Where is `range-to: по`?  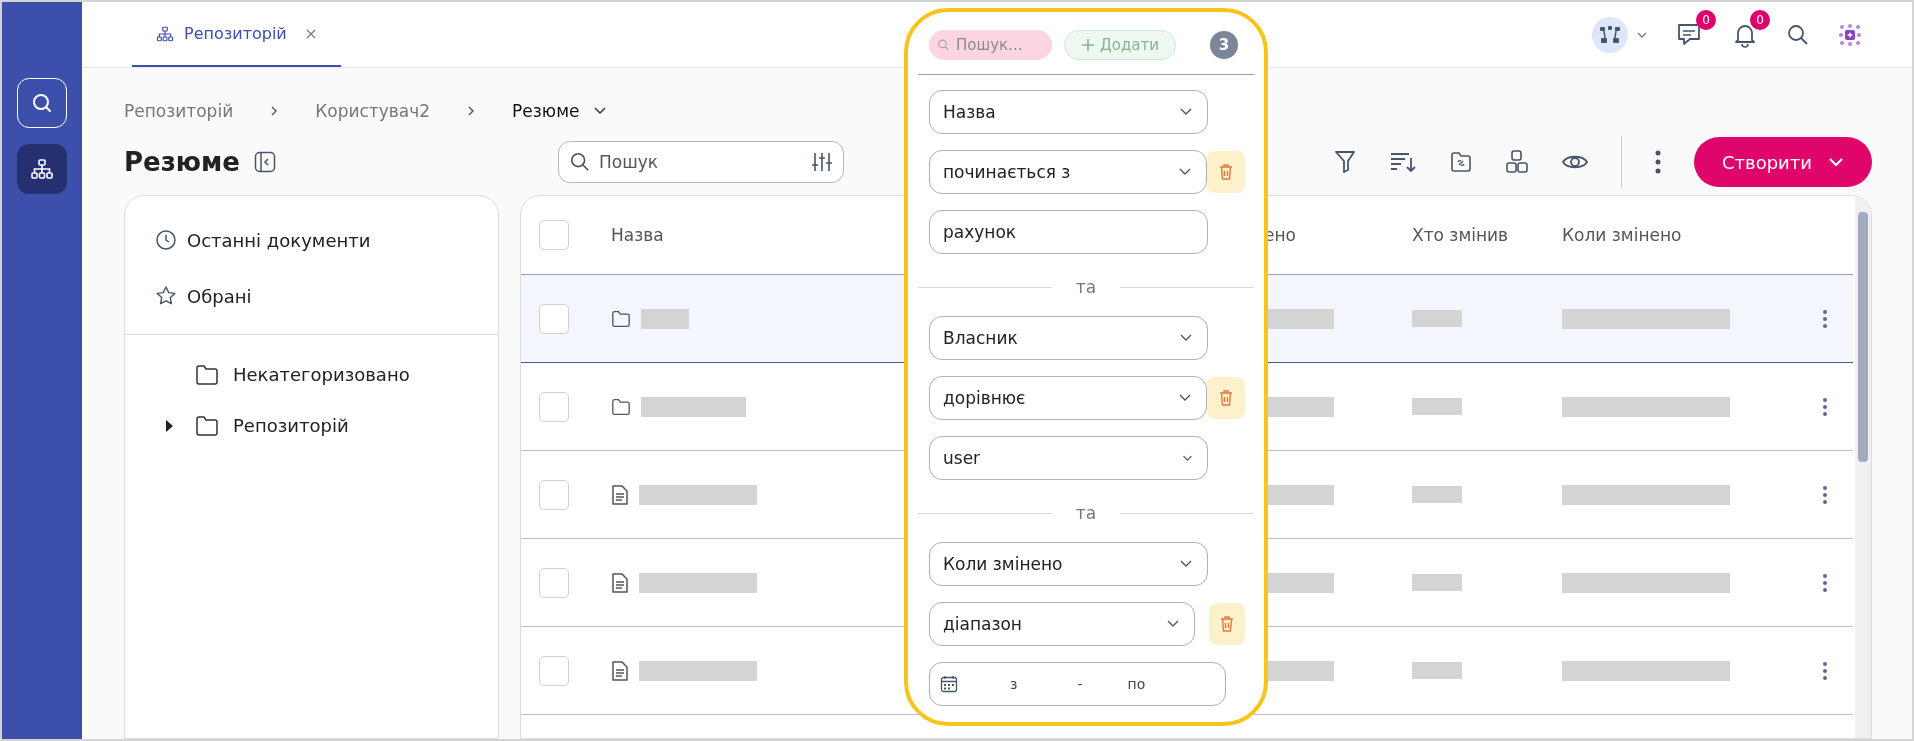 range-to: по is located at coordinates (1136, 684).